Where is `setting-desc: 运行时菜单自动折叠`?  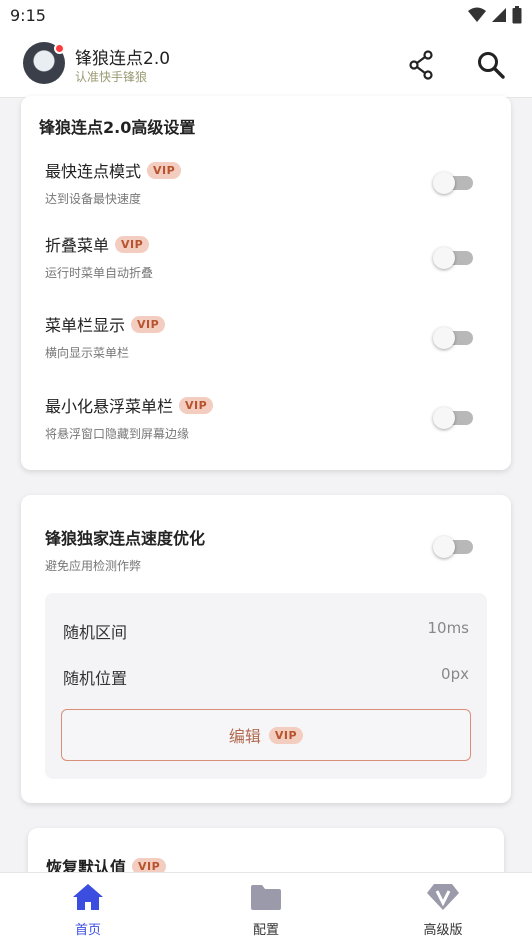 setting-desc: 运行时菜单自动折叠 is located at coordinates (99, 273).